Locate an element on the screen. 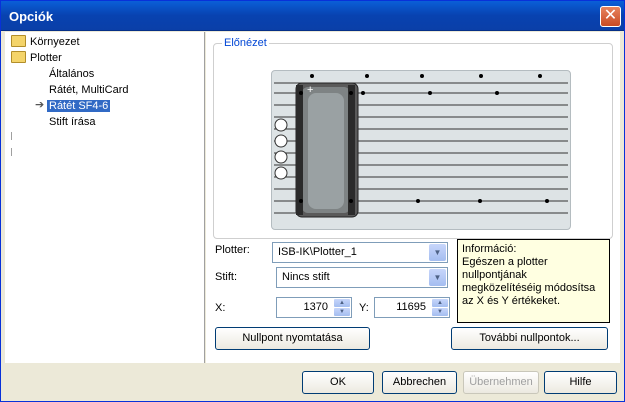 Image resolution: width=625 pixels, height=402 pixels. folder-icon is located at coordinates (18, 41).